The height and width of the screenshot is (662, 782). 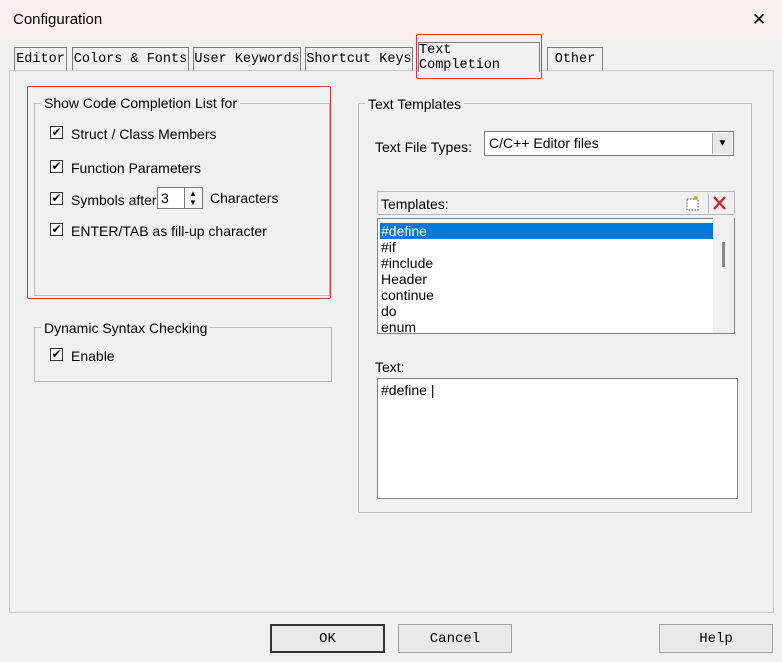 What do you see at coordinates (547, 279) in the screenshot?
I see `list-item: Header` at bounding box center [547, 279].